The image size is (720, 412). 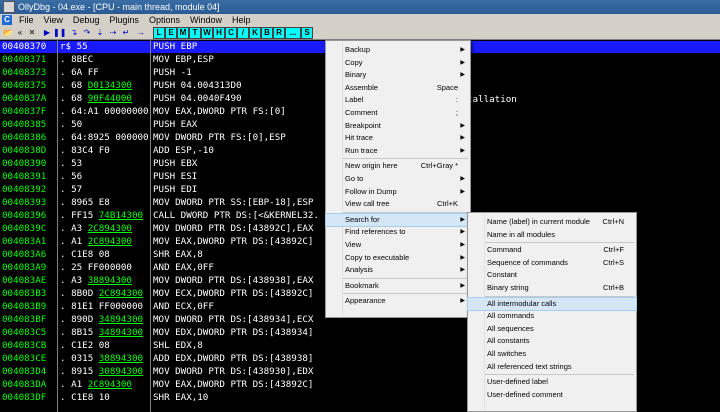 What do you see at coordinates (552, 329) in the screenshot?
I see `search-submenu-item-all-sequences: All sequences` at bounding box center [552, 329].